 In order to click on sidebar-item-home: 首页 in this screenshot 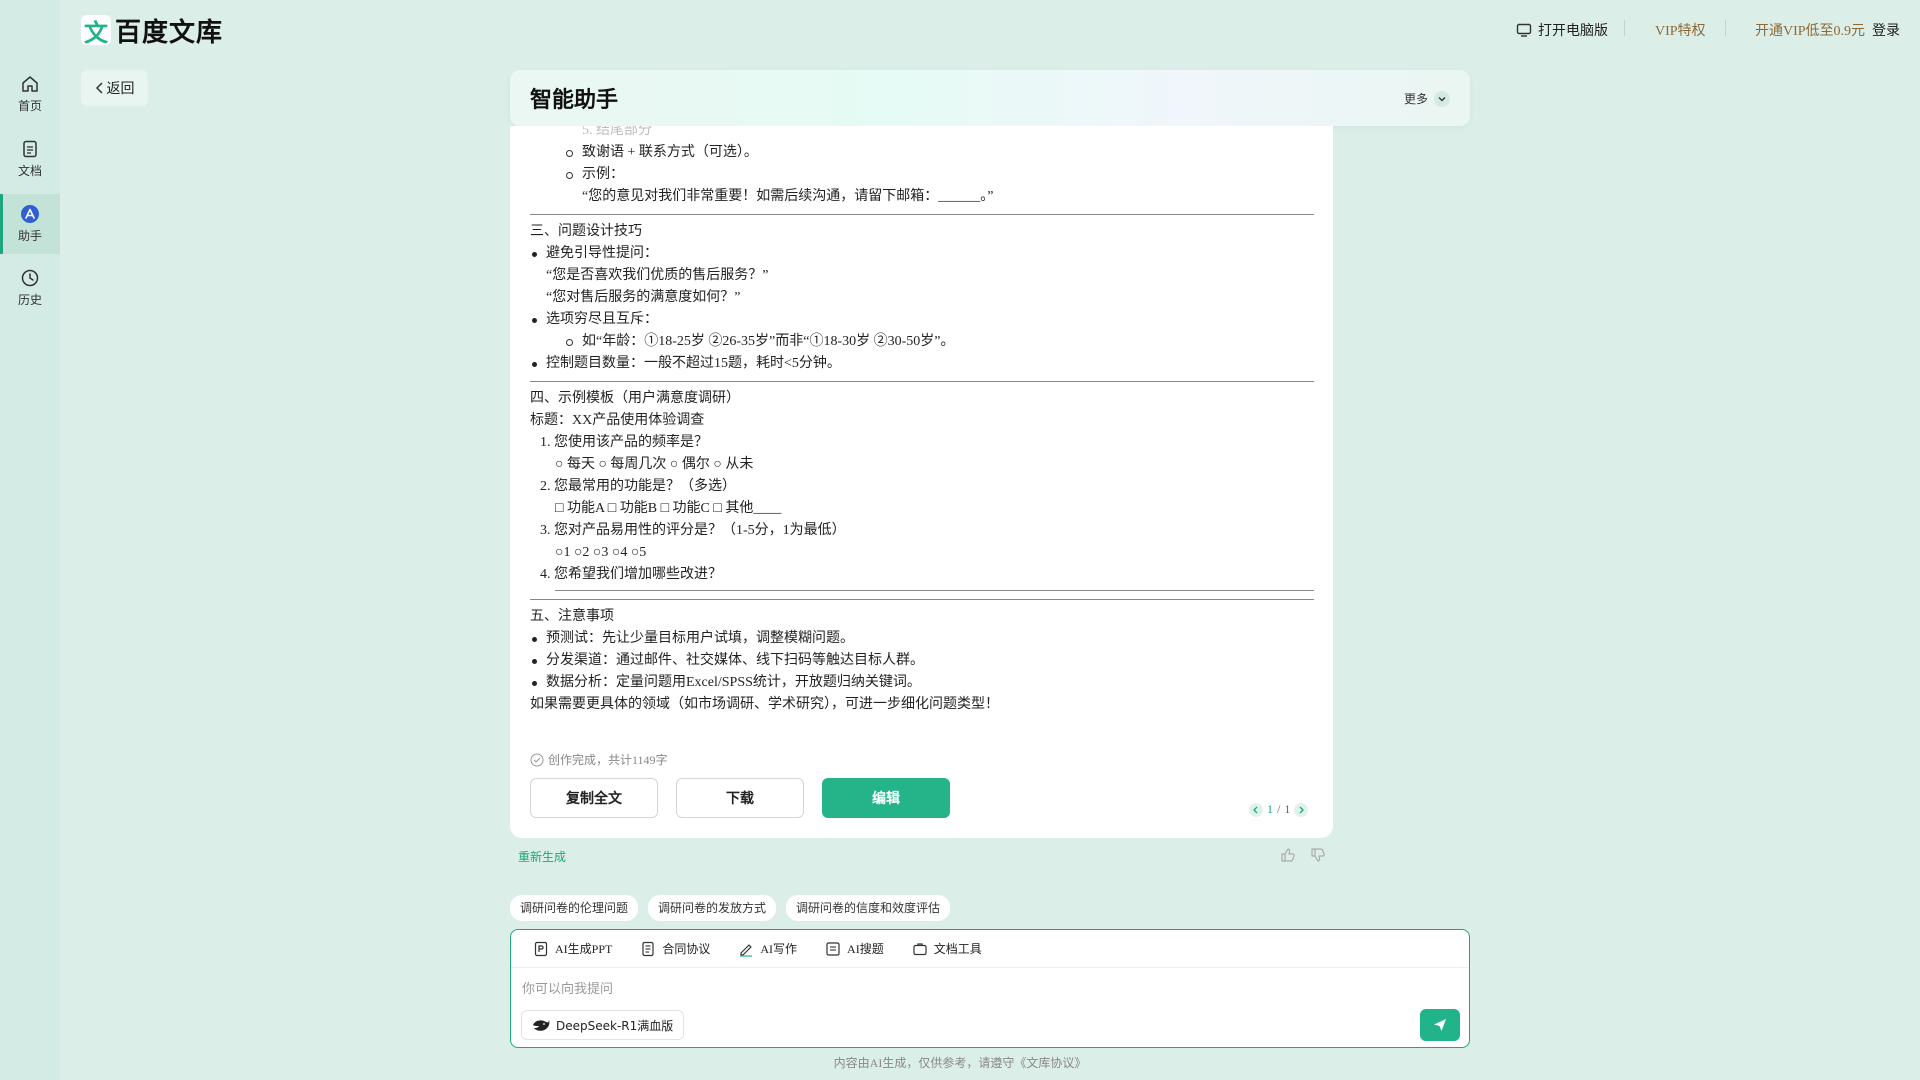, I will do `click(30, 98)`.